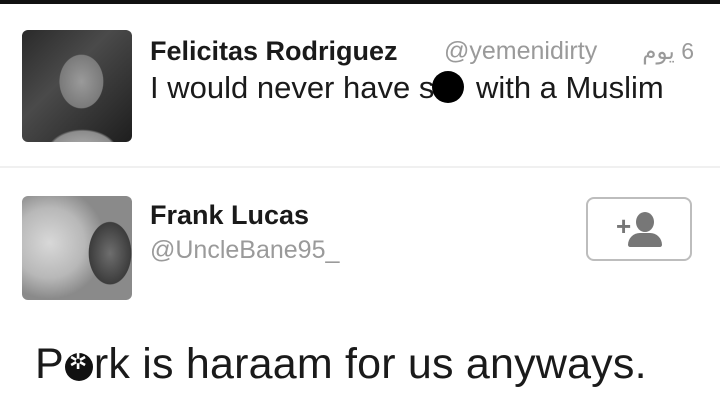 The image size is (720, 414). I want to click on divider, so click(360, 167).